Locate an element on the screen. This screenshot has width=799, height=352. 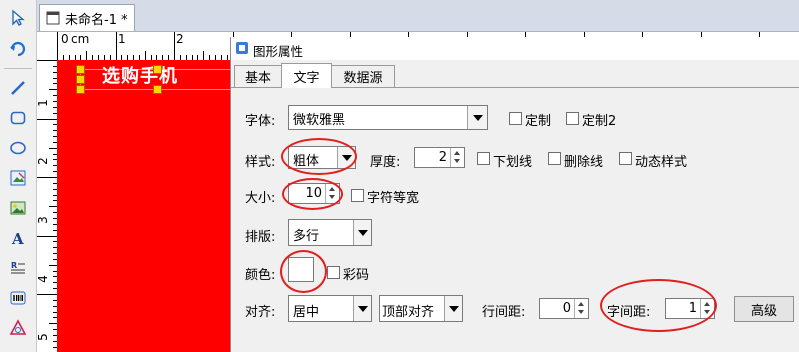
left-toolbar: A R is located at coordinates (18, 176).